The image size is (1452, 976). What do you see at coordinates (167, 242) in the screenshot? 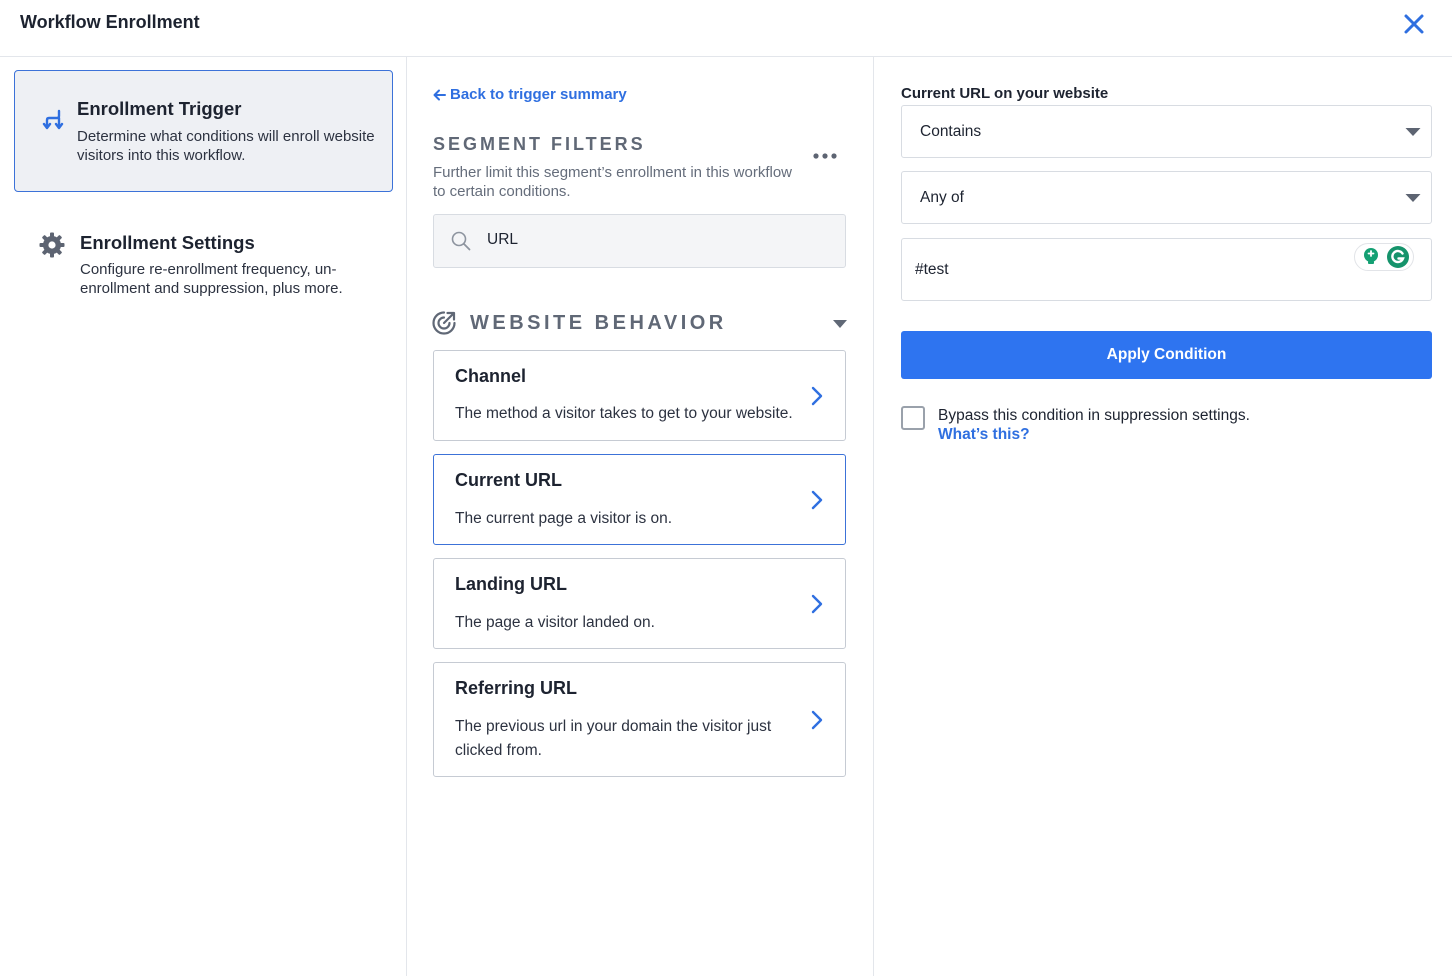
I see `nav-item-title: Enrollment Settings` at bounding box center [167, 242].